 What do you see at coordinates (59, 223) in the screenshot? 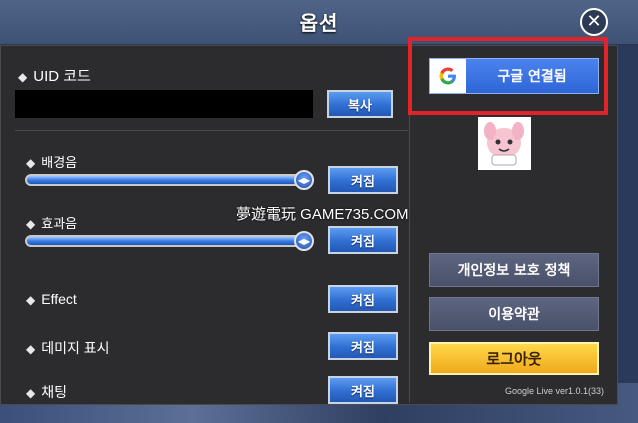
I see `sfx-label-text: 효과음` at bounding box center [59, 223].